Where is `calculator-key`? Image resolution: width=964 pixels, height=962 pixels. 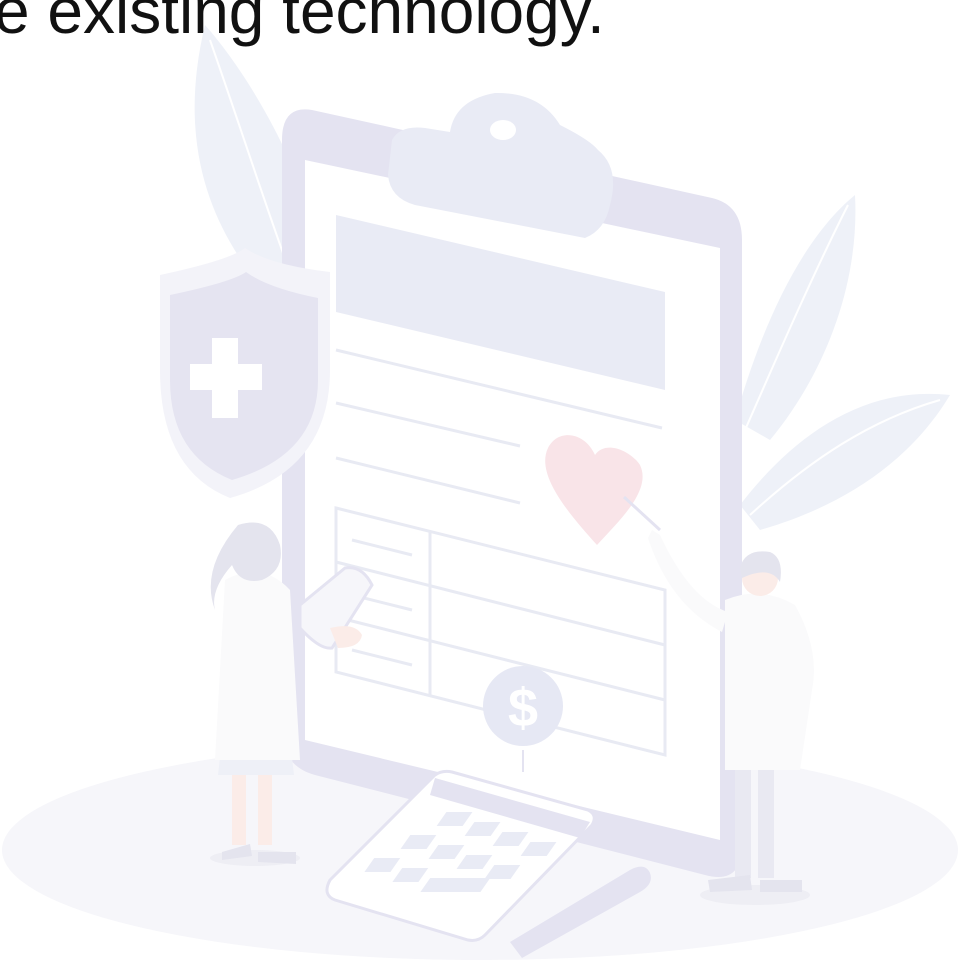 calculator-key is located at coordinates (455, 885).